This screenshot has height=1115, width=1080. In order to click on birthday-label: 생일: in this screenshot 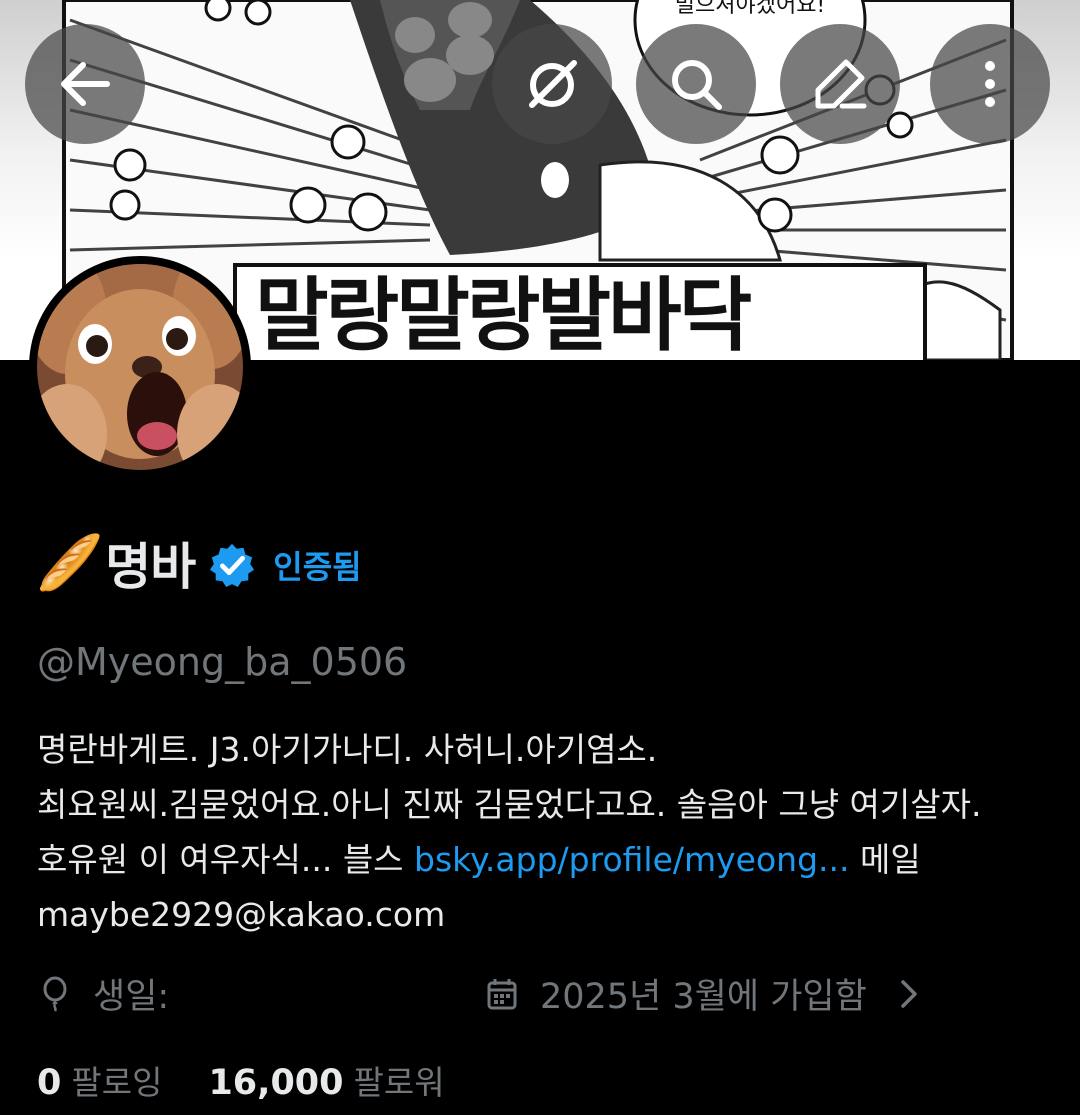, I will do `click(131, 997)`.